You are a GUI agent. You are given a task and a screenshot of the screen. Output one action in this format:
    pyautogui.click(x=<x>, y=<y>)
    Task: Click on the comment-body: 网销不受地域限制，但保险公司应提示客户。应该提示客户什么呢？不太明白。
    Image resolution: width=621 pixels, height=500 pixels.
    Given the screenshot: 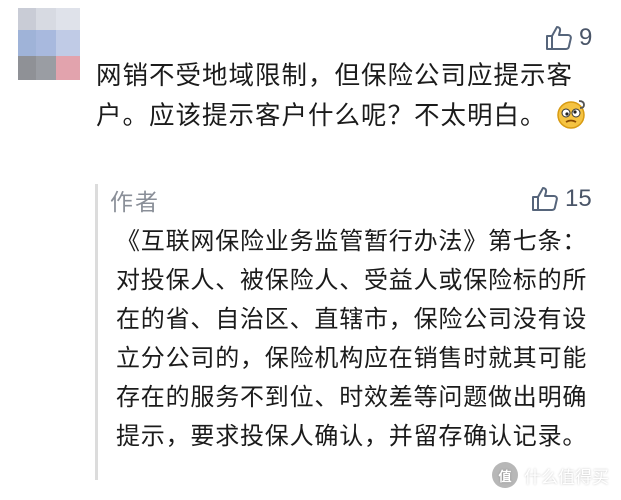 What is the action you would take?
    pyautogui.click(x=335, y=96)
    